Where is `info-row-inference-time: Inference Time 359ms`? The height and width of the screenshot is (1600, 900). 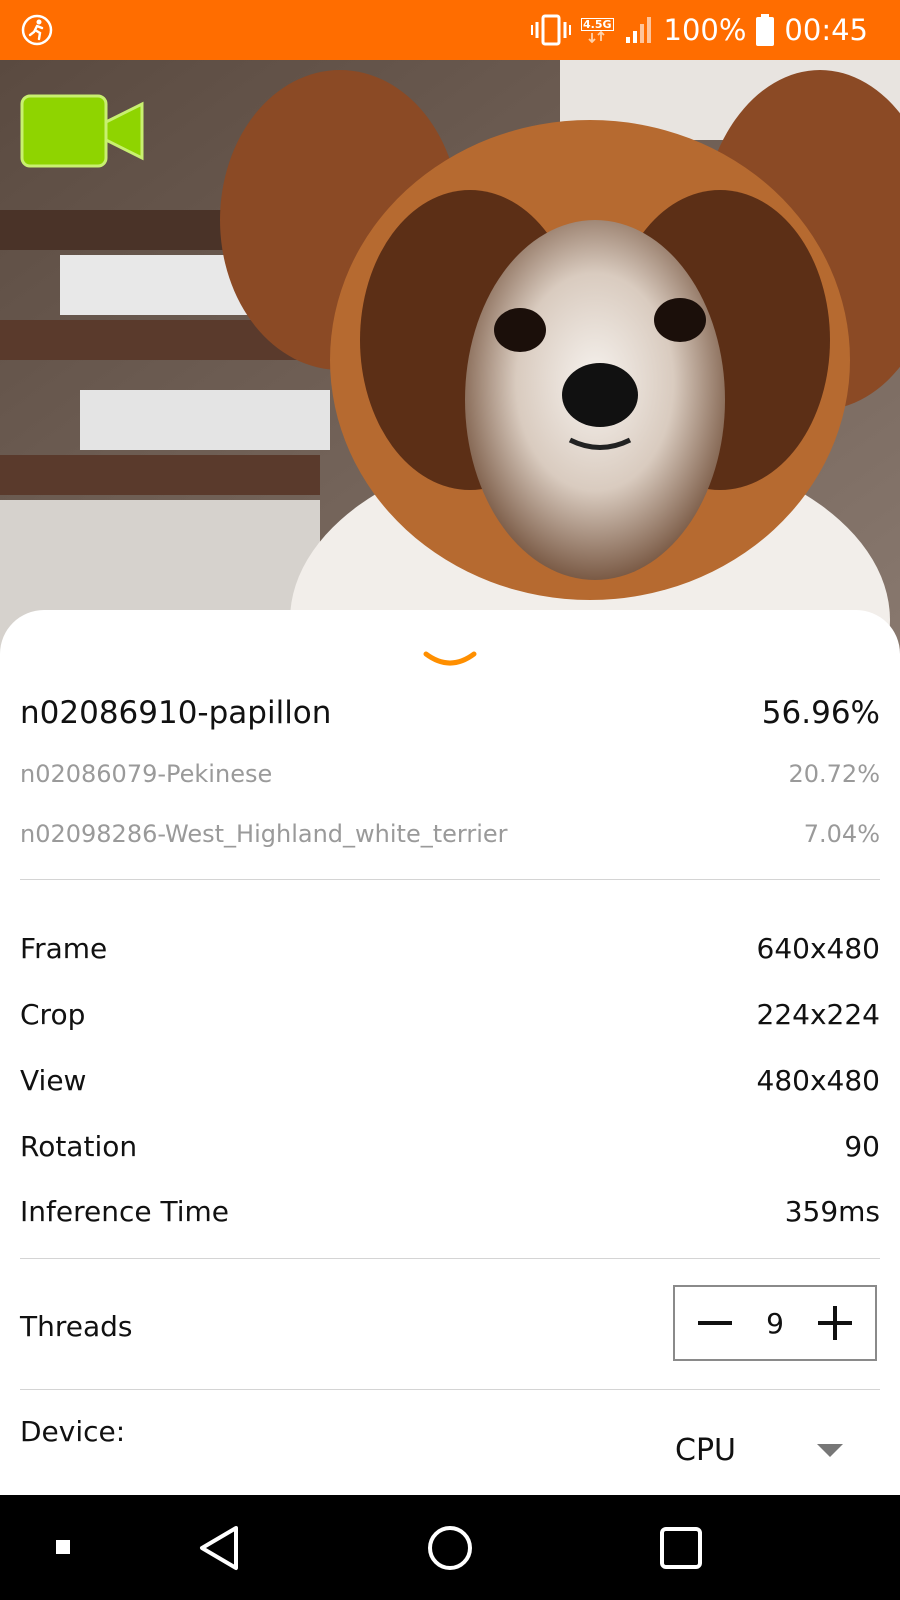 info-row-inference-time: Inference Time 359ms is located at coordinates (450, 1211).